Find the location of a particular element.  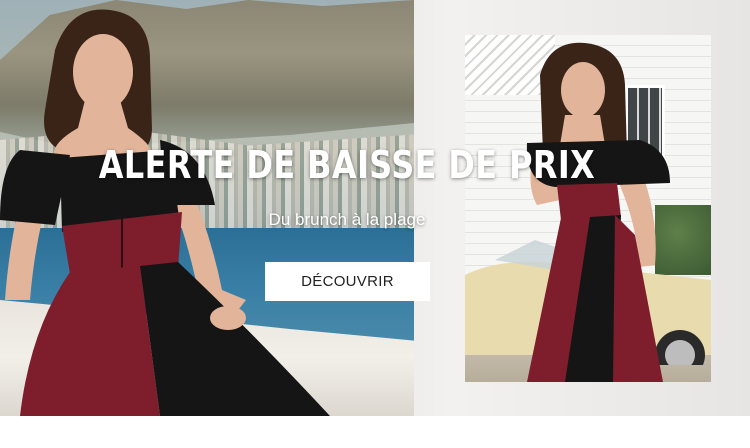

discover-button: DÉCOUVRIR is located at coordinates (347, 281).